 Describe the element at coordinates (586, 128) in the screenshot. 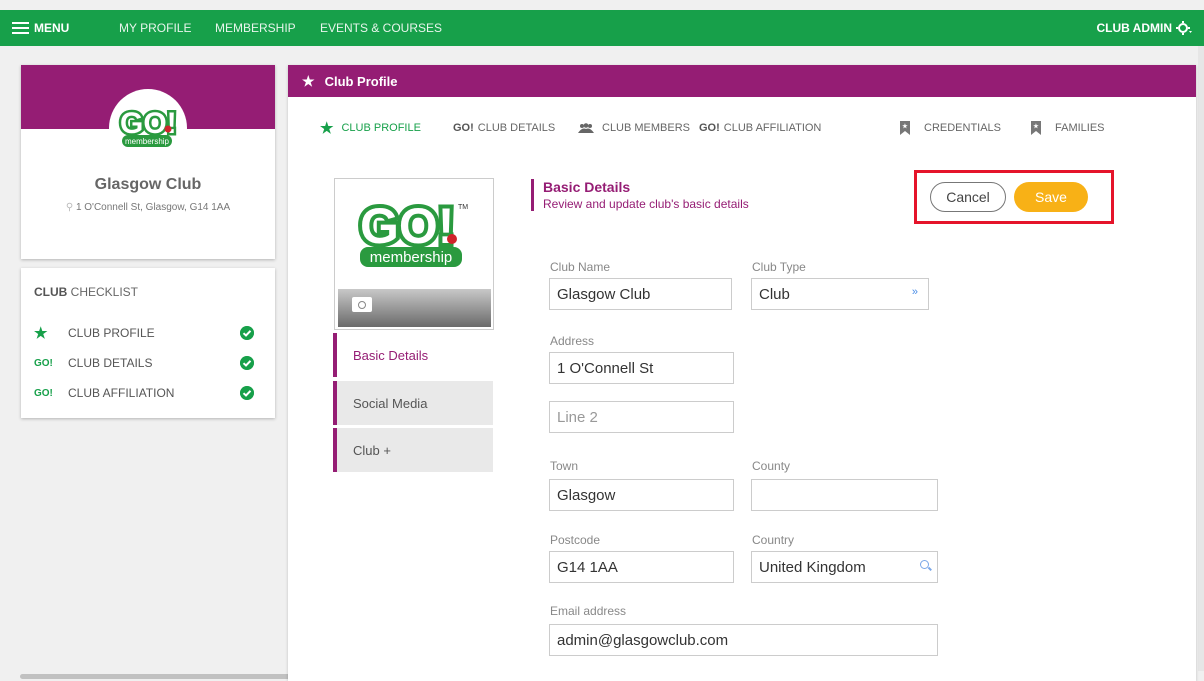

I see `people-icon` at that location.